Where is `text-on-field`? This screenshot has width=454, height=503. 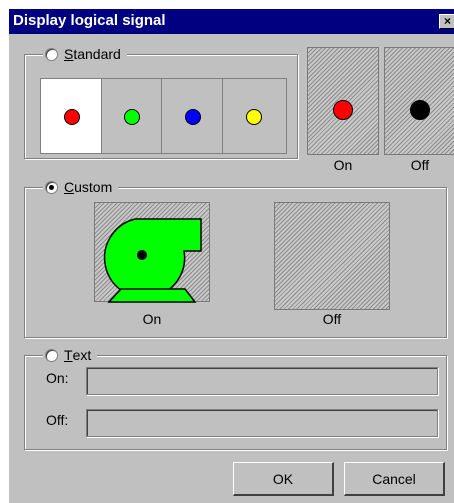 text-on-field is located at coordinates (262, 381).